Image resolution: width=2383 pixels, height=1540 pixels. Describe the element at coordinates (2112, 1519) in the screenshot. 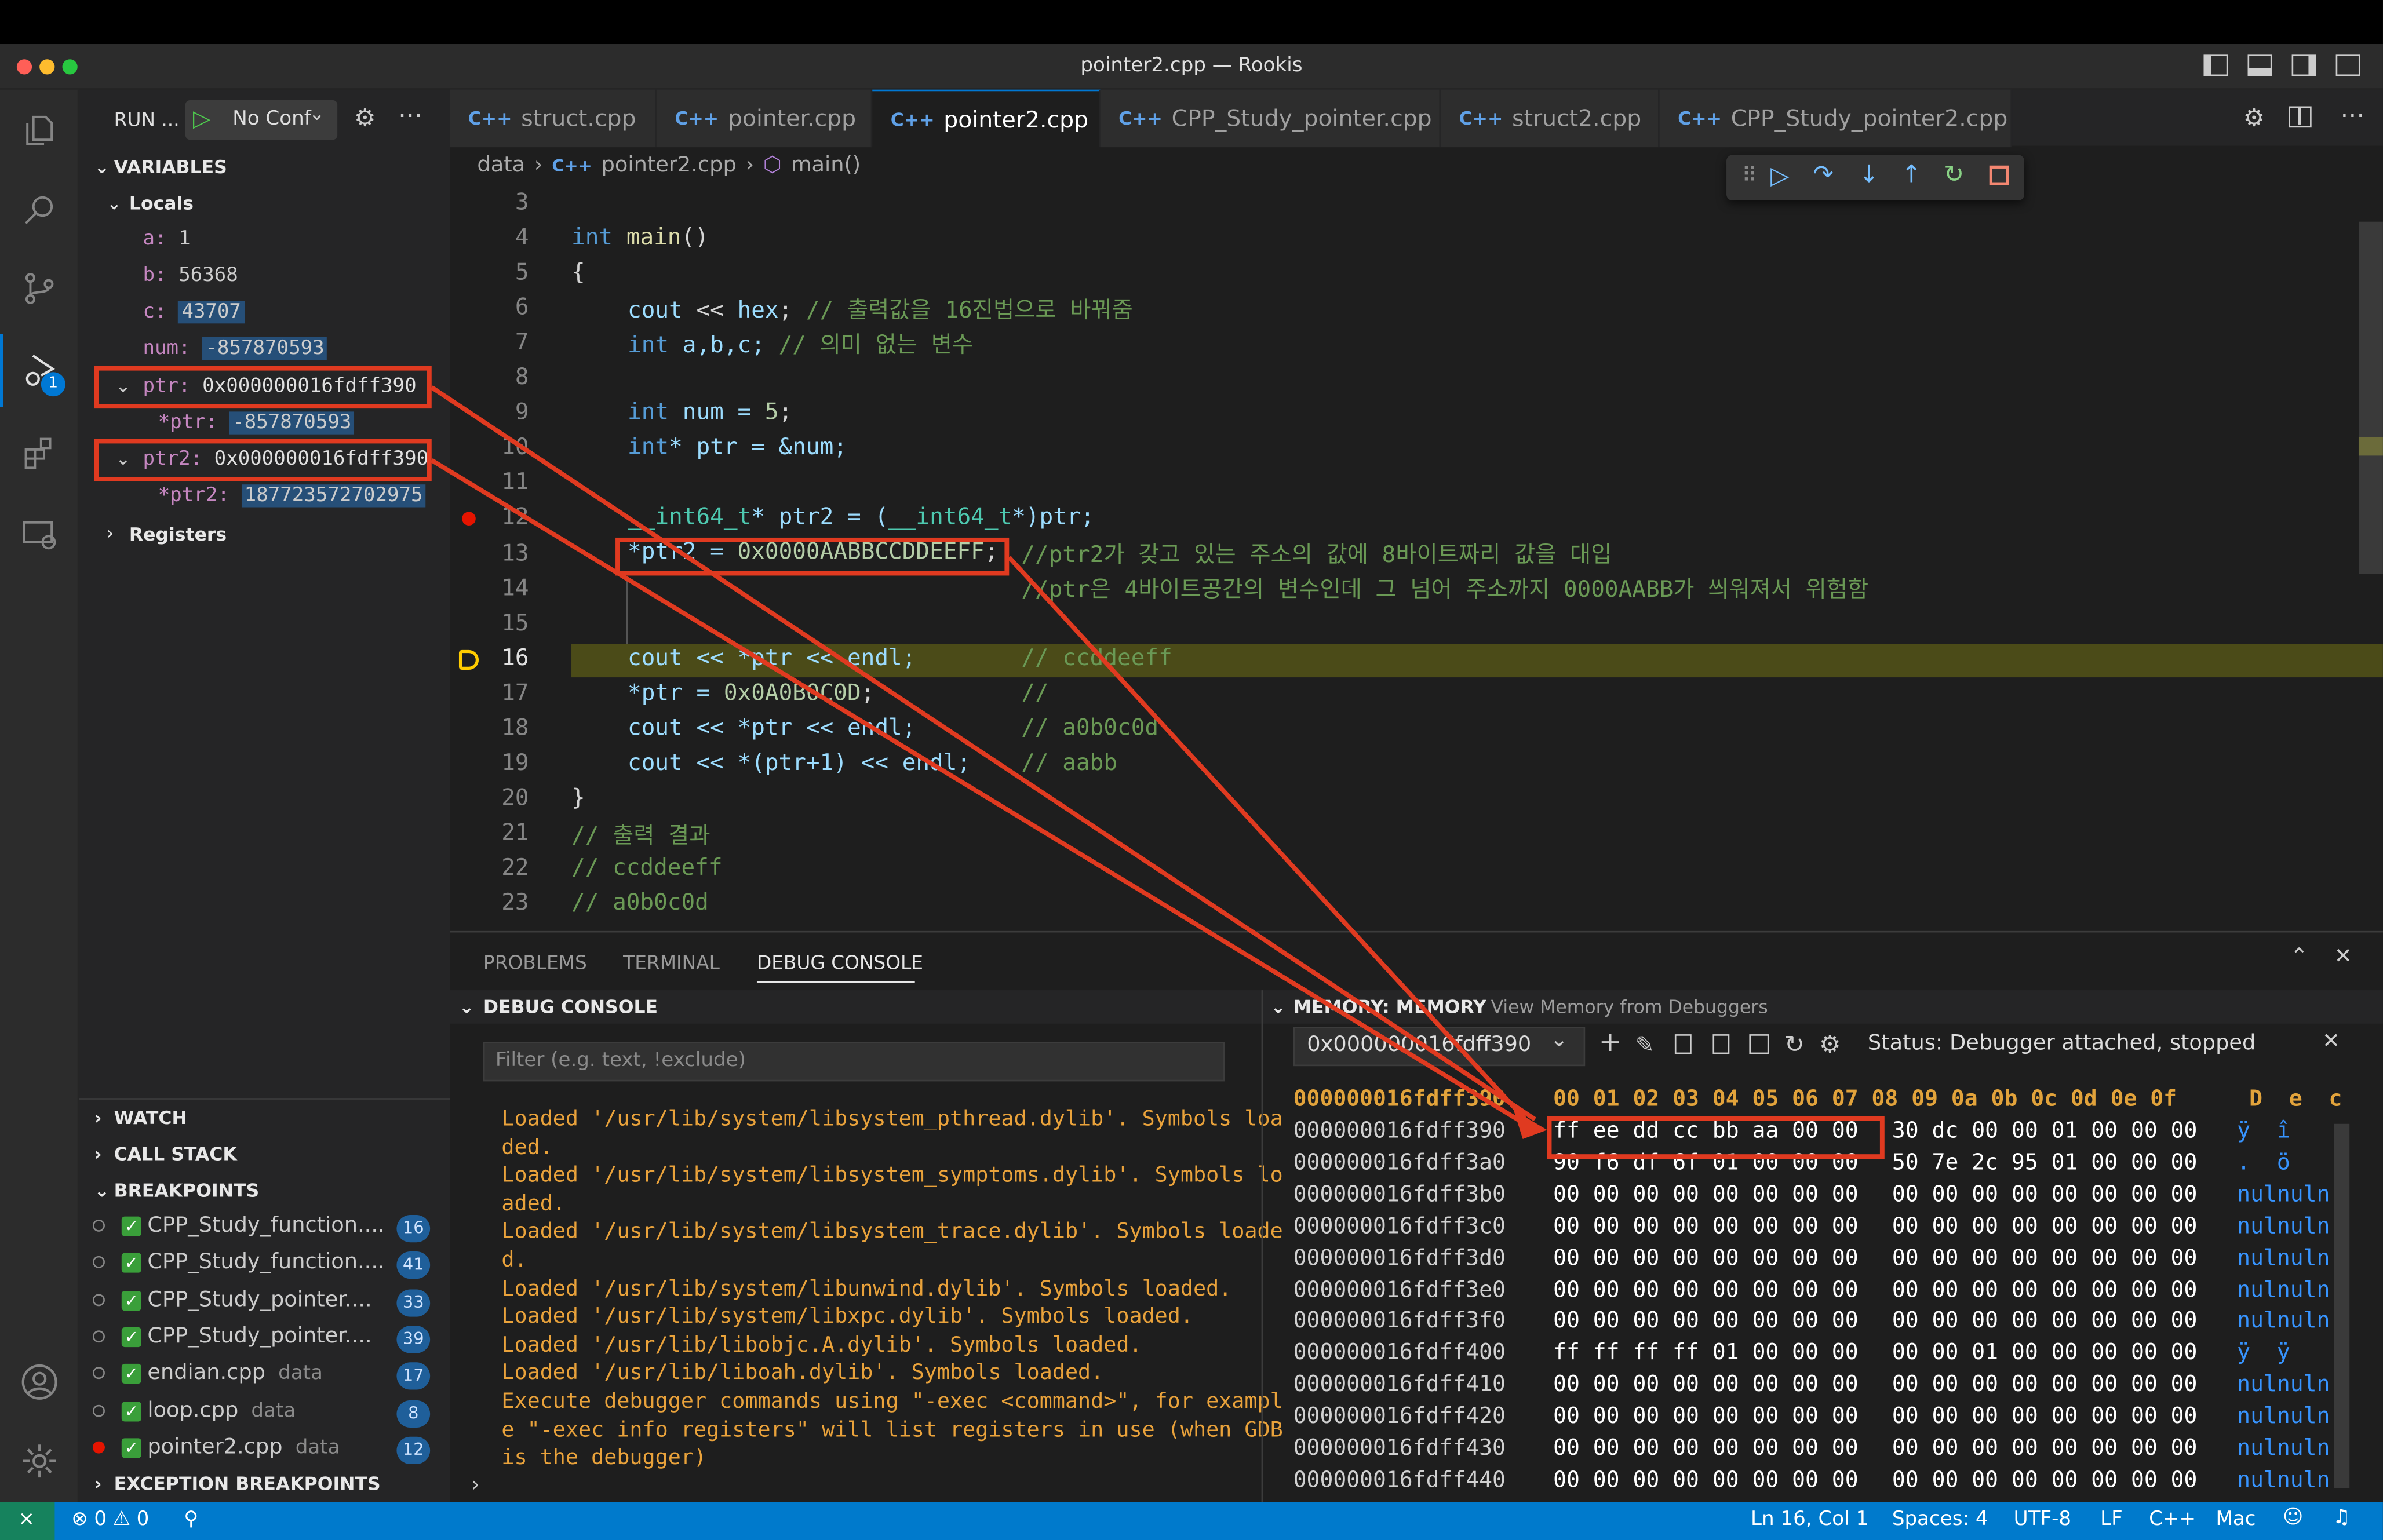

I see `line-ending: LF` at that location.